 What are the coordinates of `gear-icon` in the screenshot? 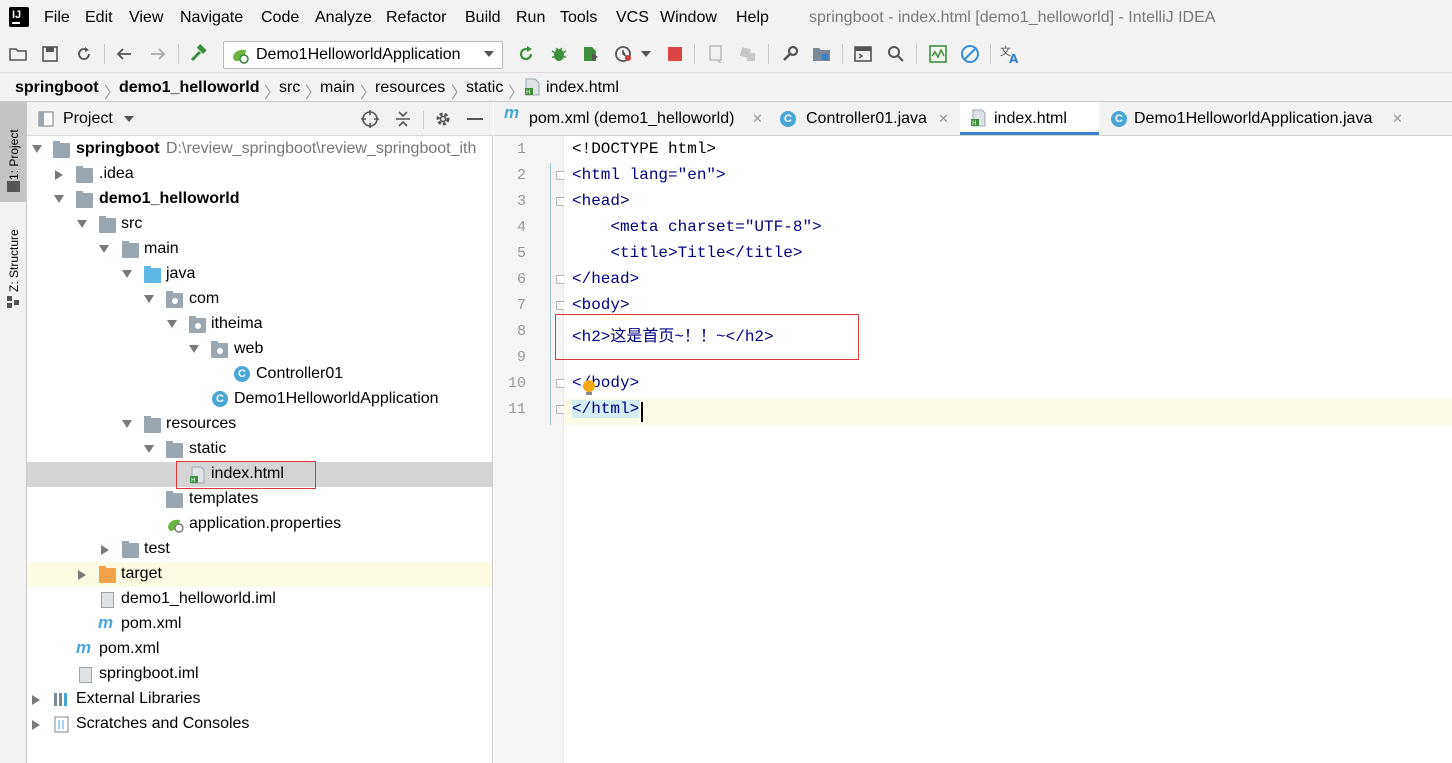 It's located at (443, 119).